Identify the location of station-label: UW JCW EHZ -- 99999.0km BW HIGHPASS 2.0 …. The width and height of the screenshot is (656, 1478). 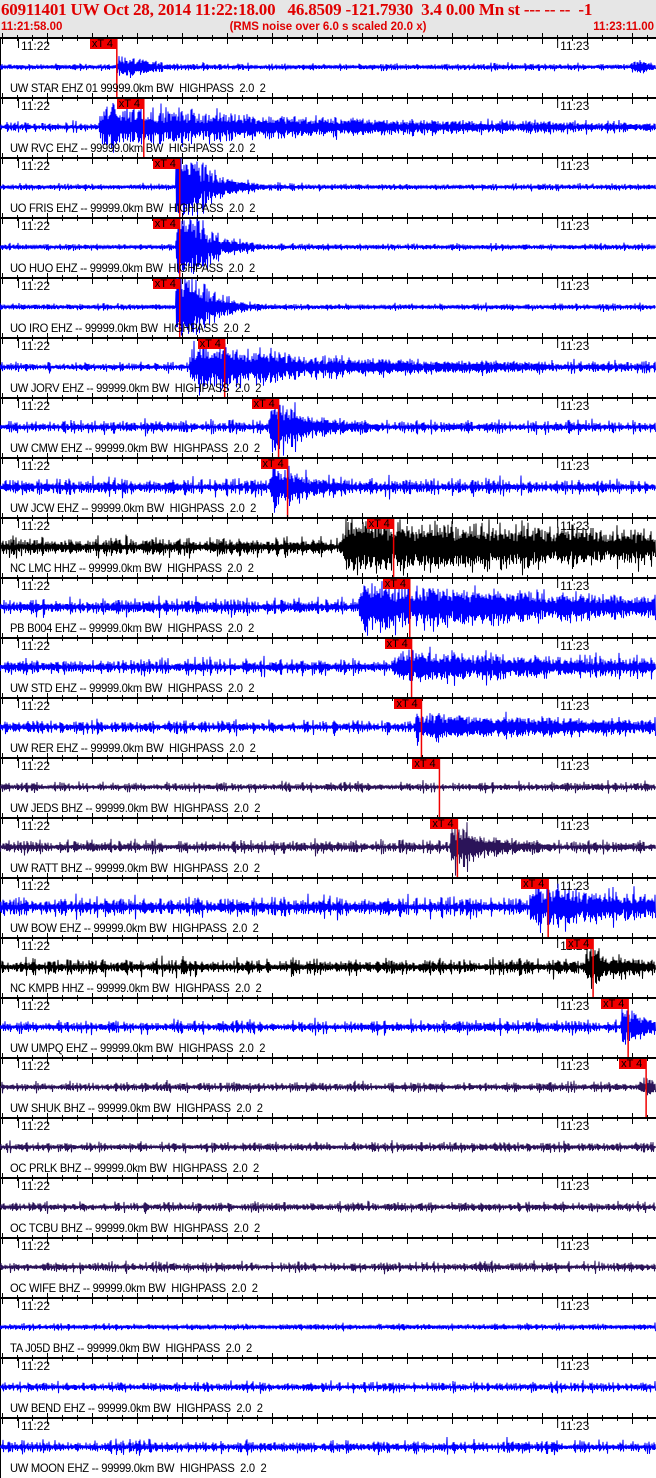
(133, 508).